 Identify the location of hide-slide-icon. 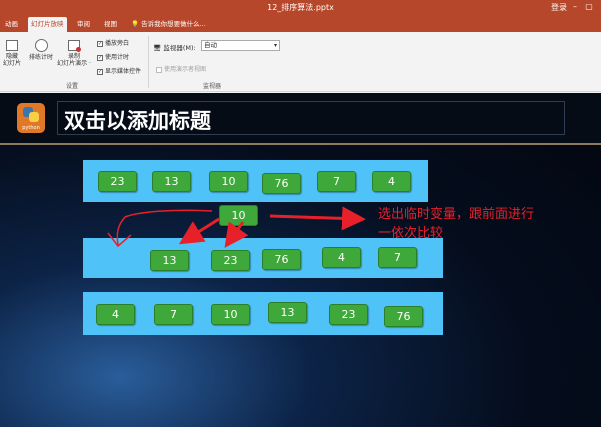
(12, 45).